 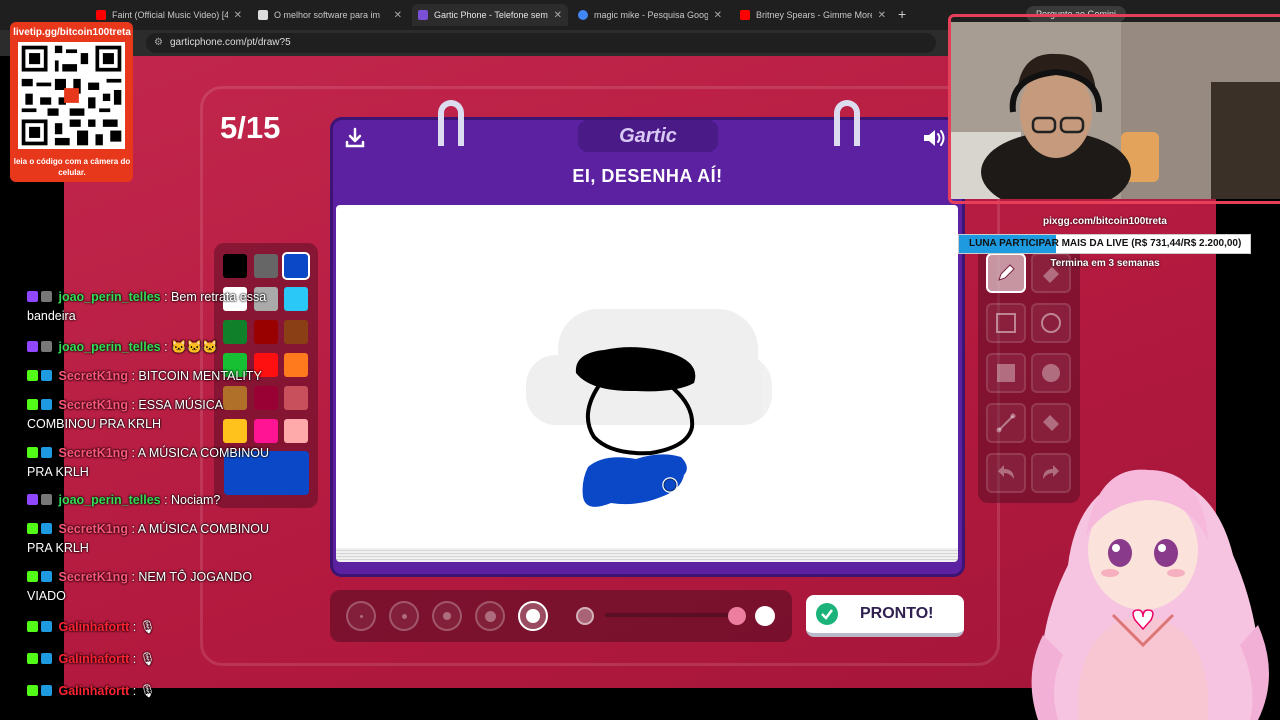 I want to click on tab-title: Gartic Phone - Telefone sem, so click(x=491, y=15).